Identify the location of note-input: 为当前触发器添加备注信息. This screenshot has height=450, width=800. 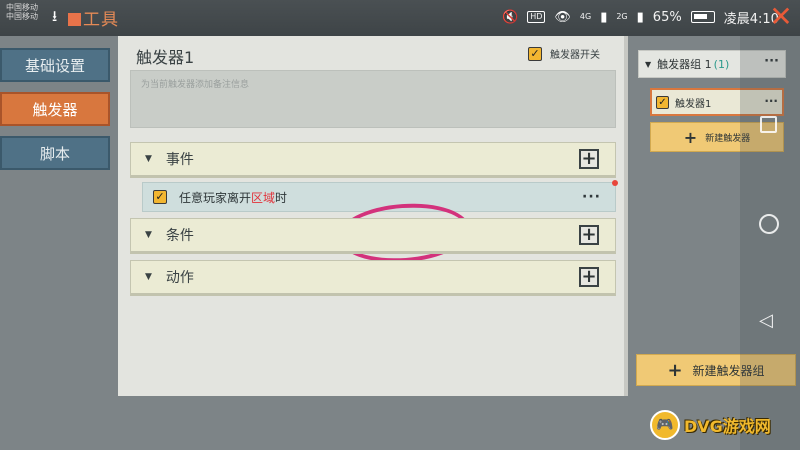
(373, 99).